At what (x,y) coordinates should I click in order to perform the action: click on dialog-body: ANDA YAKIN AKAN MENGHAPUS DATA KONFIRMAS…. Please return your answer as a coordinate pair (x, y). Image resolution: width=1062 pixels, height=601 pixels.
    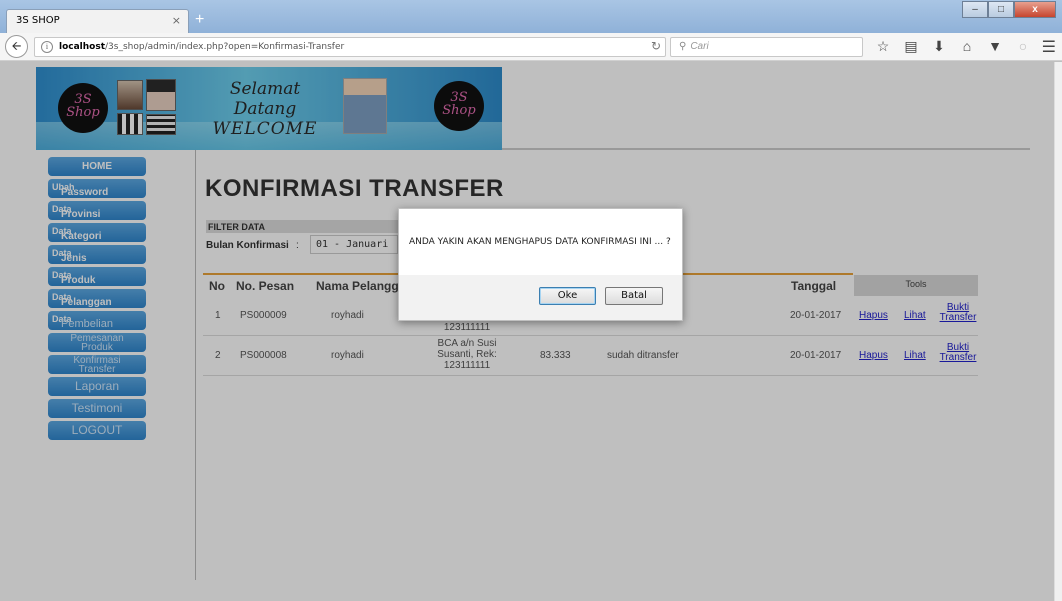
    Looking at the image, I should click on (540, 242).